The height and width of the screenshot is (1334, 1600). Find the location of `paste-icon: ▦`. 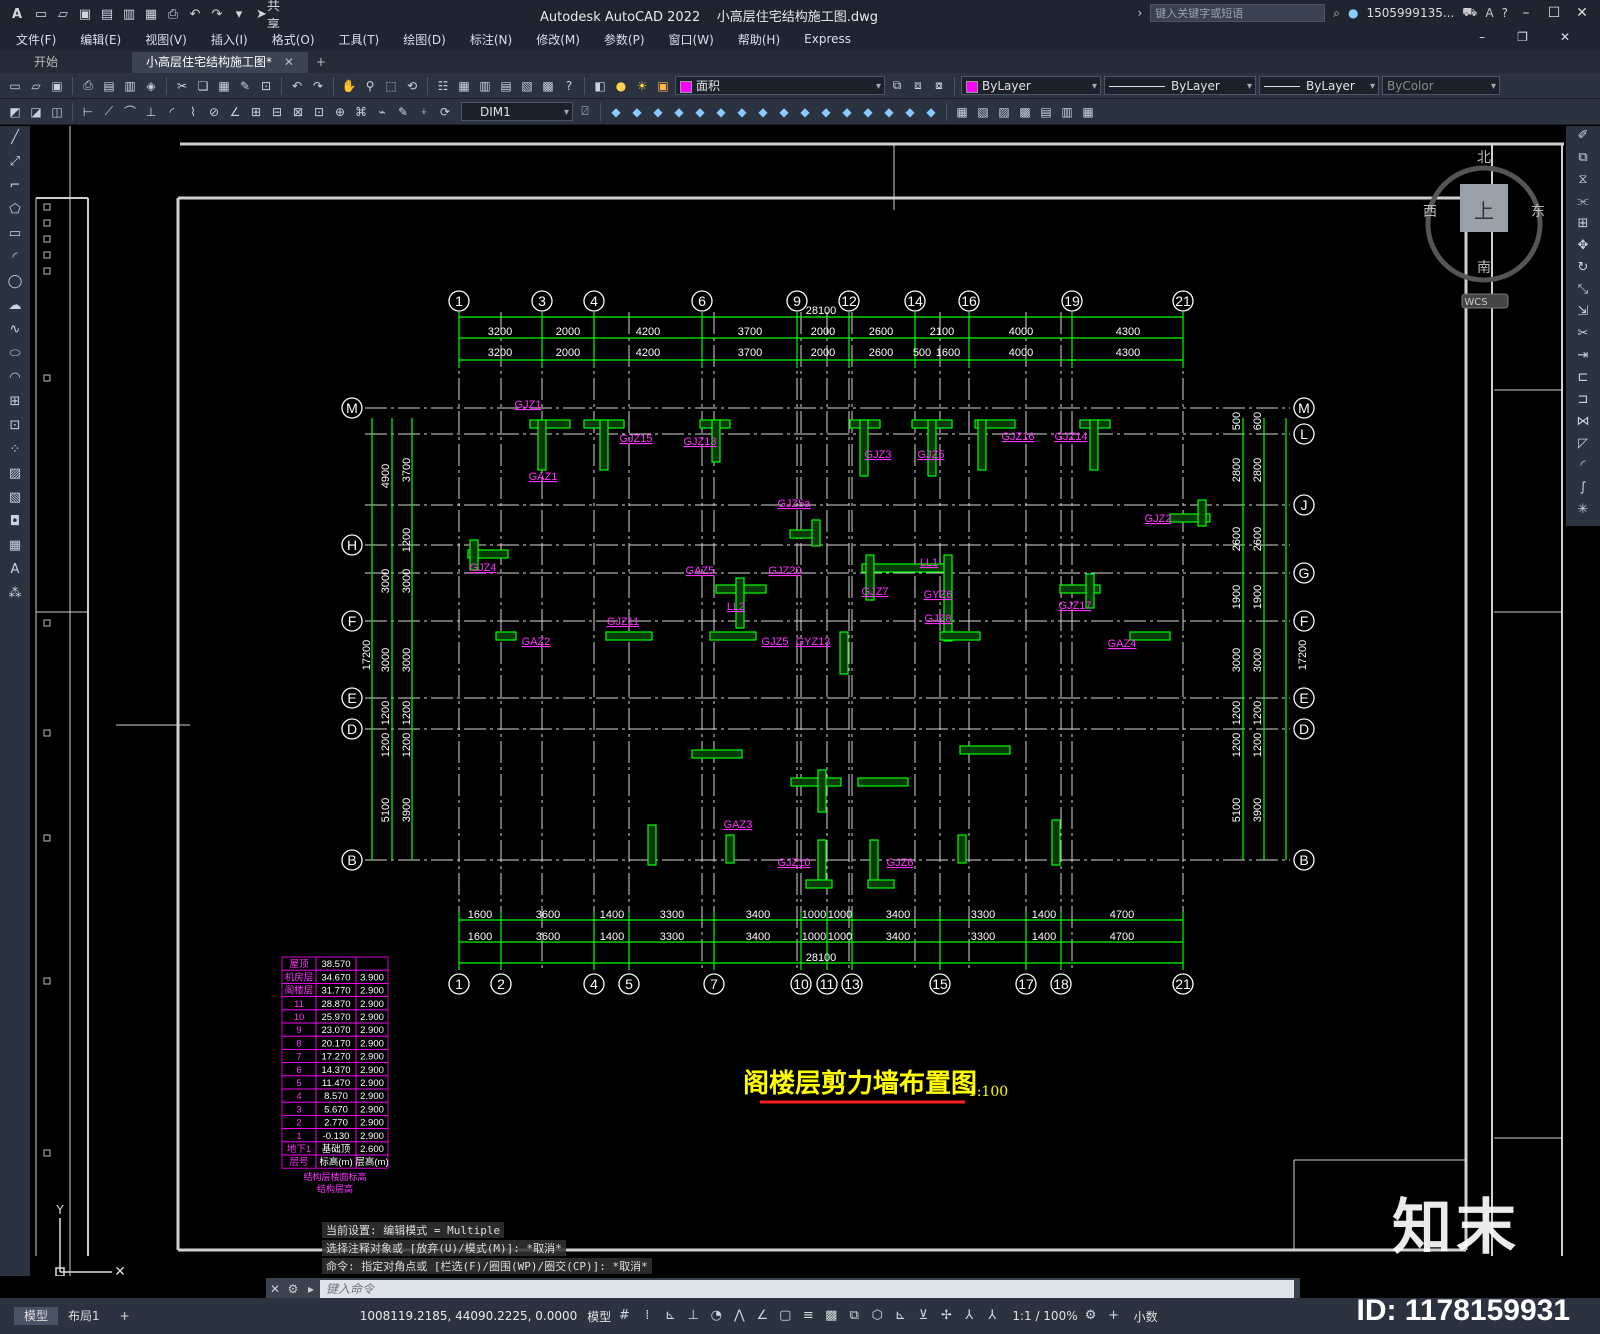

paste-icon: ▦ is located at coordinates (224, 86).